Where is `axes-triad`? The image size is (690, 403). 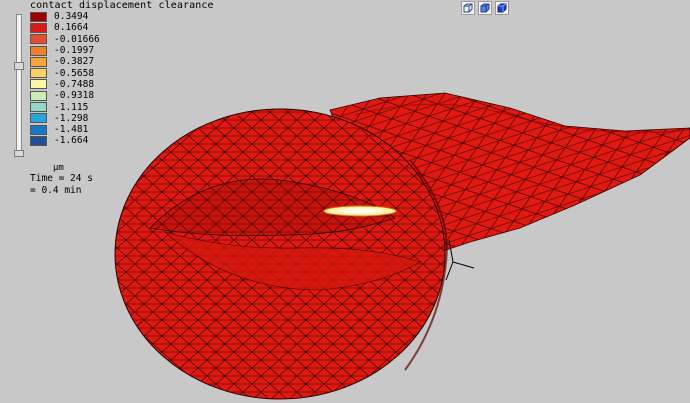 axes-triad is located at coordinates (460, 260).